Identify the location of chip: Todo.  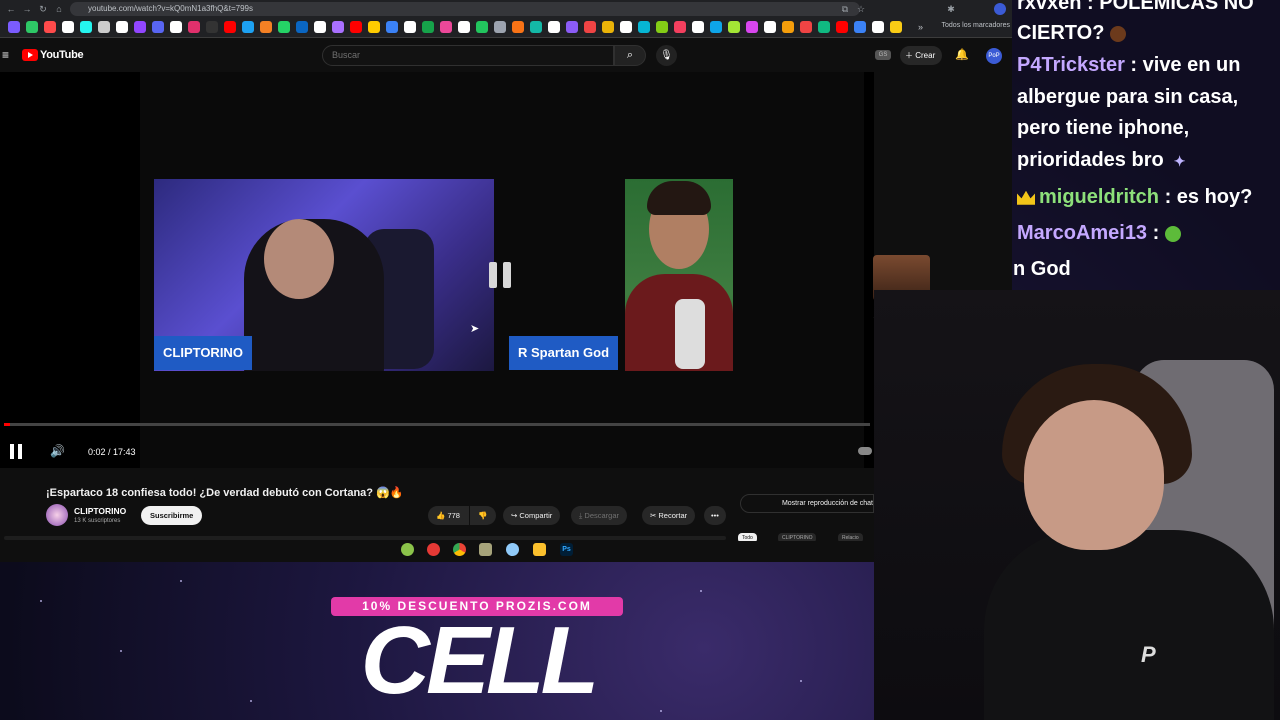
(747, 537).